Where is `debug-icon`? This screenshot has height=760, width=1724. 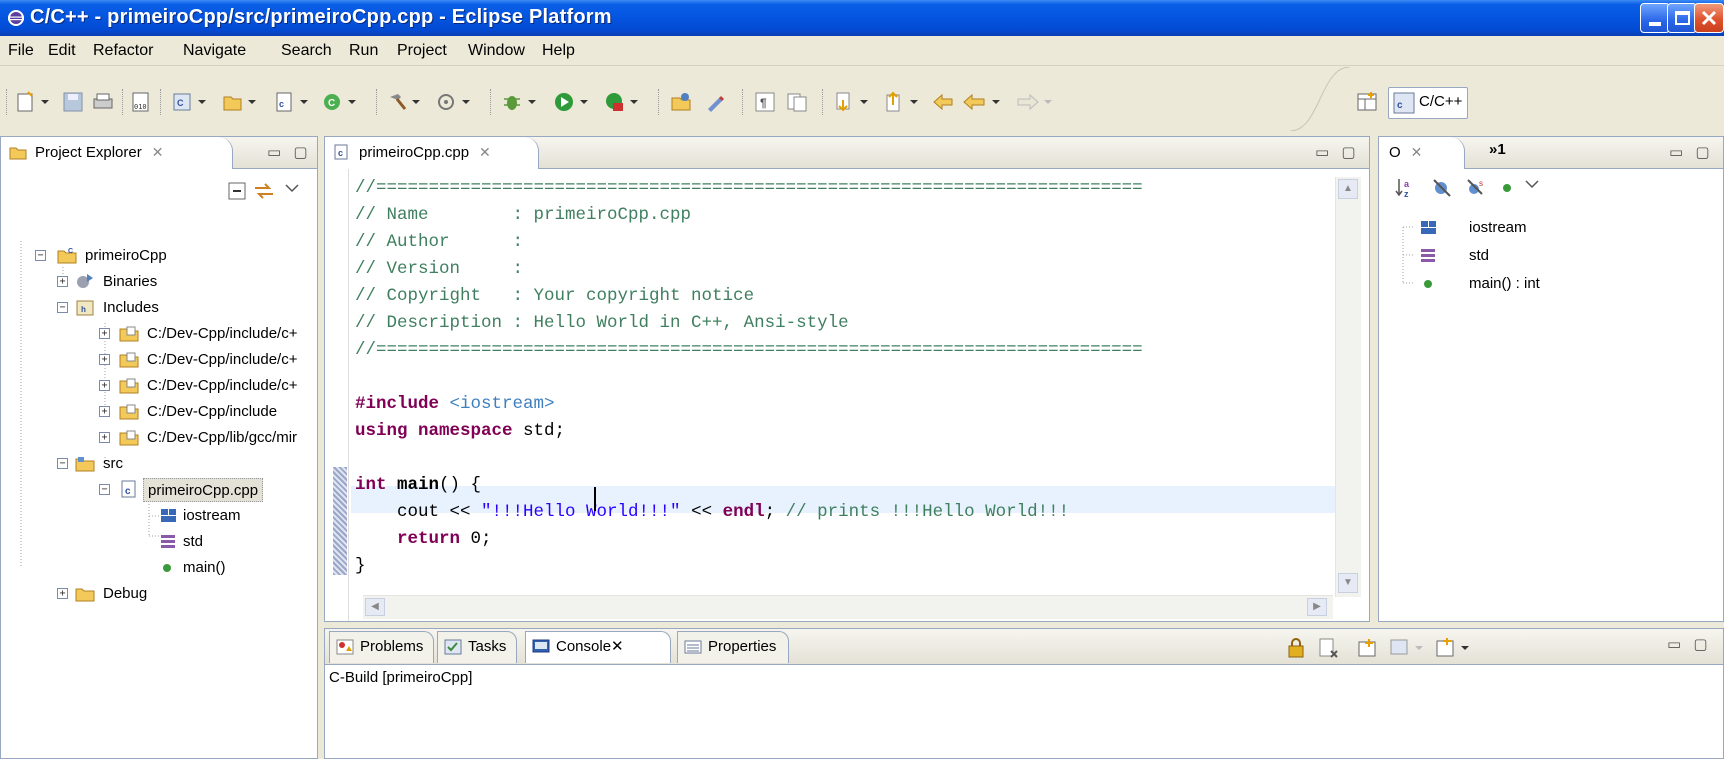 debug-icon is located at coordinates (523, 102).